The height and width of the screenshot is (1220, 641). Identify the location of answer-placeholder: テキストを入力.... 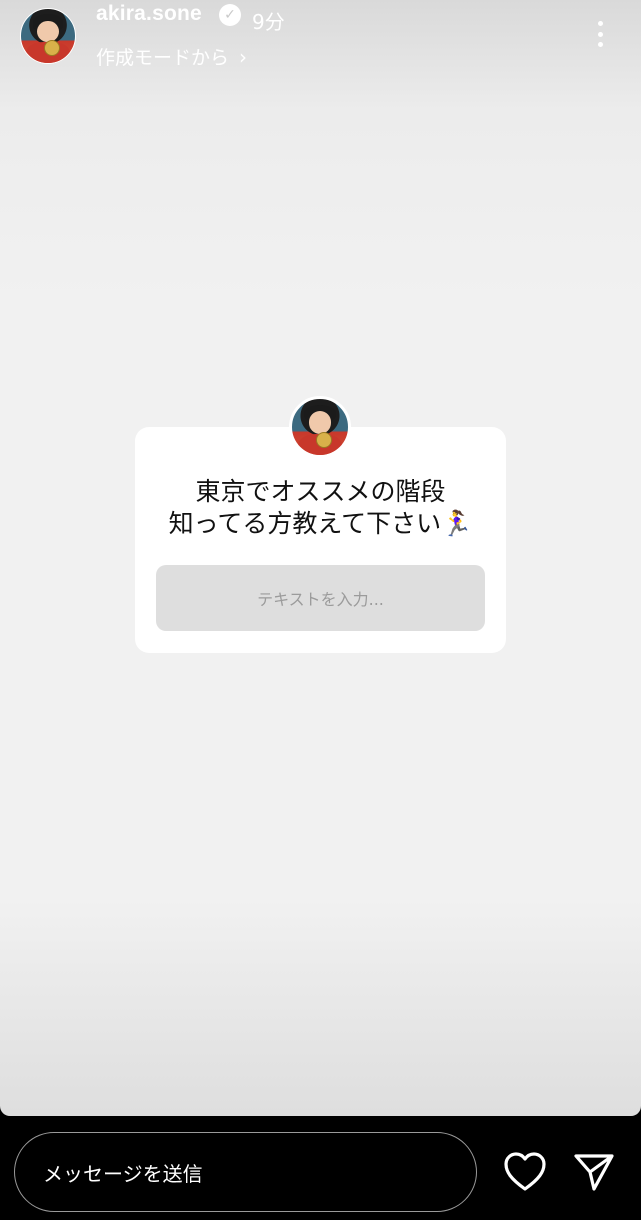
(320, 599).